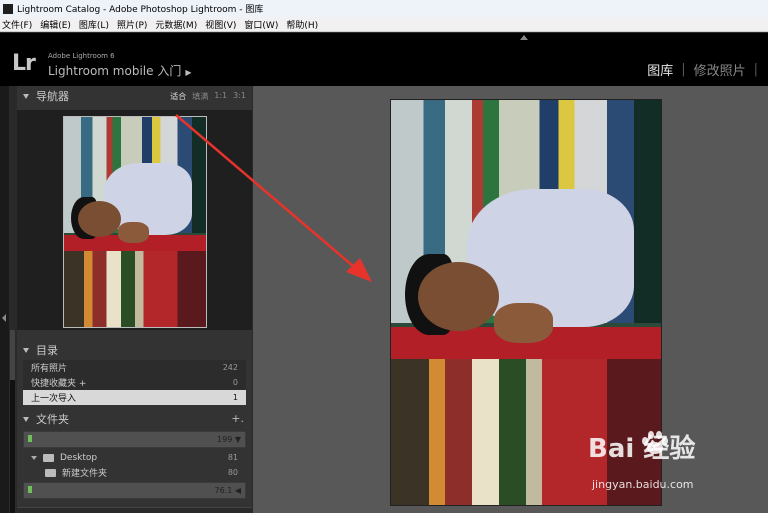 Image resolution: width=768 pixels, height=513 pixels. I want to click on navigator-thumbnail, so click(135, 222).